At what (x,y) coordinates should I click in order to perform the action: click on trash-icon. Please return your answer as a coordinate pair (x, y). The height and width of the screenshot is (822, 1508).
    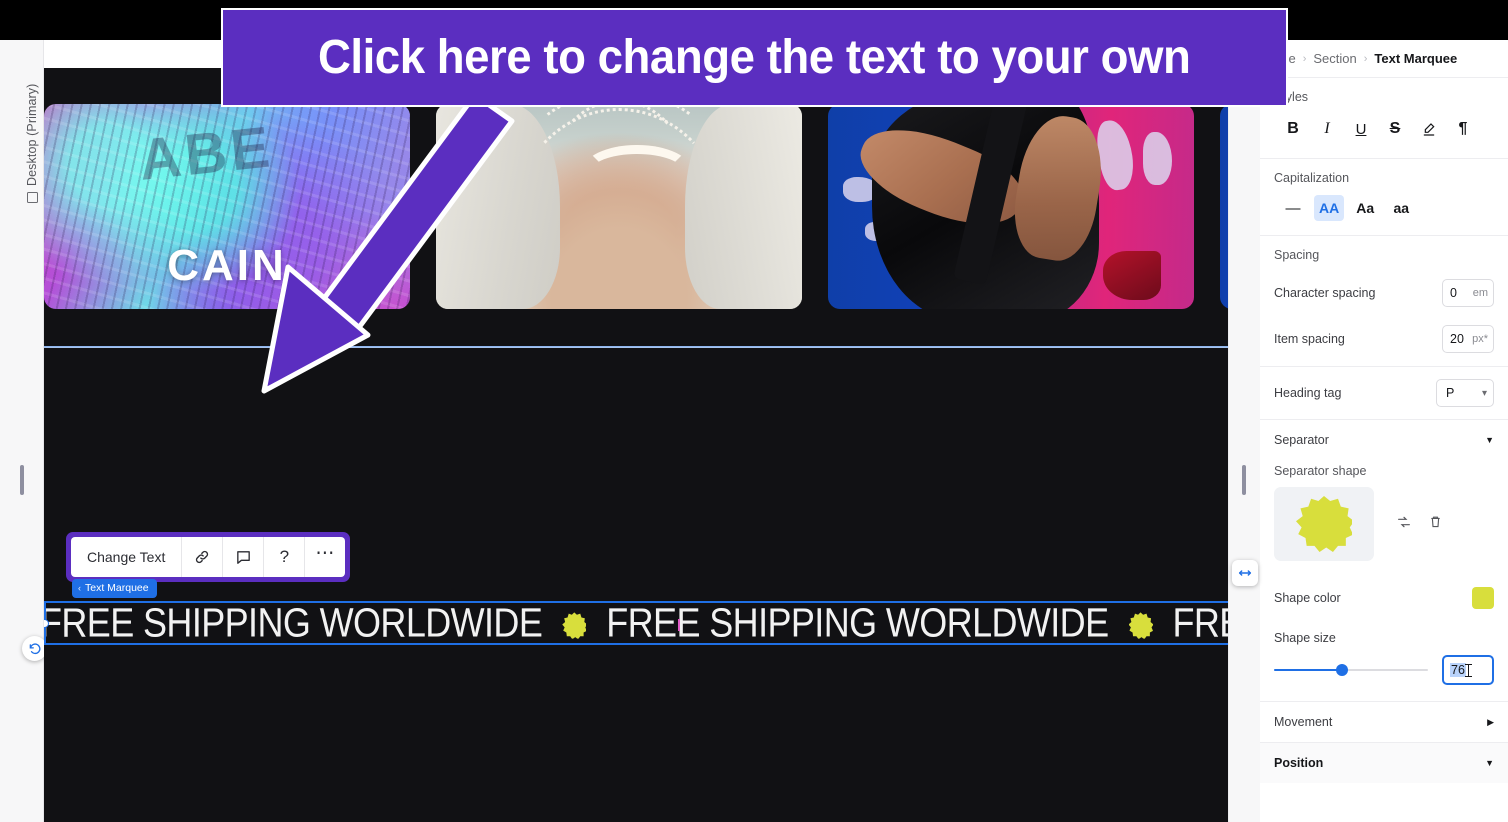
    Looking at the image, I should click on (1435, 522).